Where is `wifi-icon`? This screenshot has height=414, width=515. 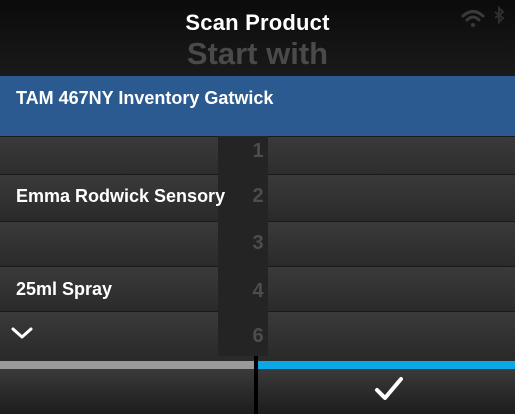
wifi-icon is located at coordinates (473, 18).